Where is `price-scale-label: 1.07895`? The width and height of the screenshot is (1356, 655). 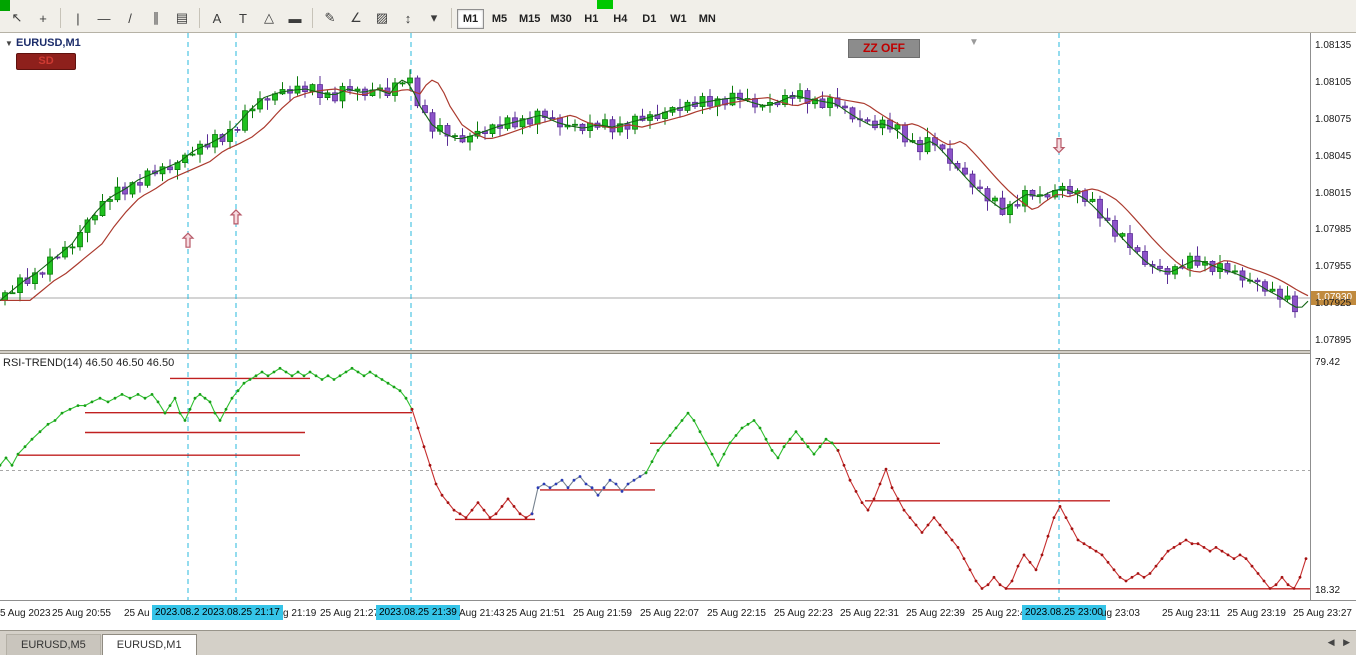 price-scale-label: 1.07895 is located at coordinates (1333, 340).